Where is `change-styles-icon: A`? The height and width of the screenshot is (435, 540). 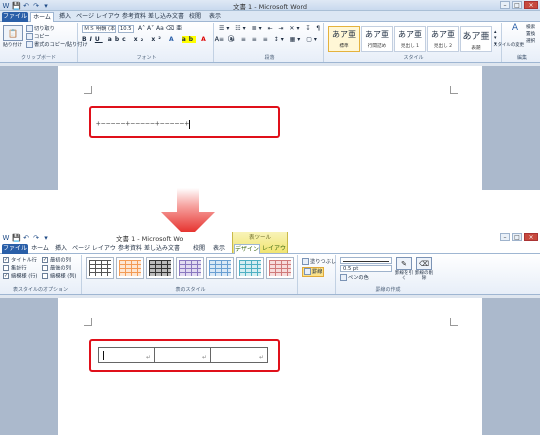 change-styles-icon: A is located at coordinates (515, 28).